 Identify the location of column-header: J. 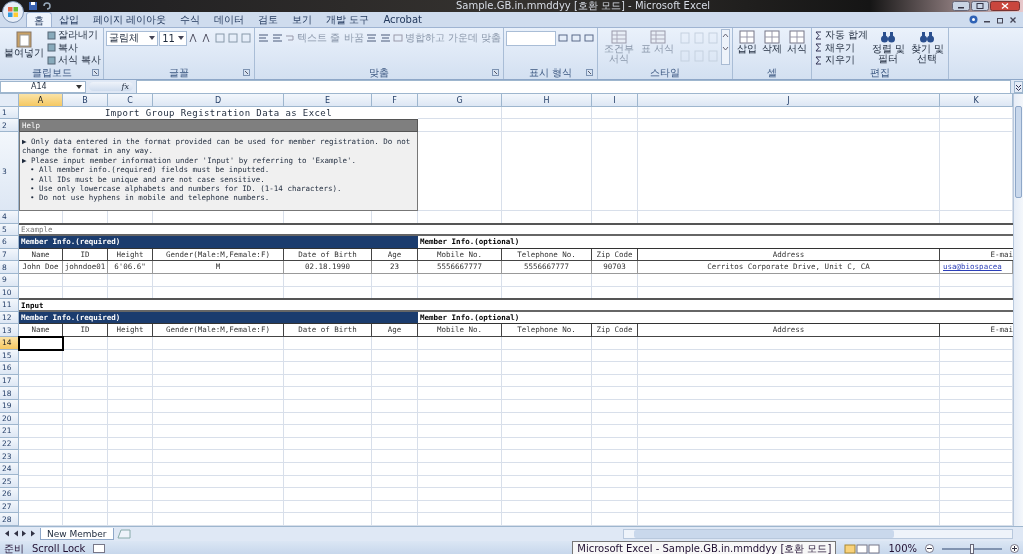
(789, 100).